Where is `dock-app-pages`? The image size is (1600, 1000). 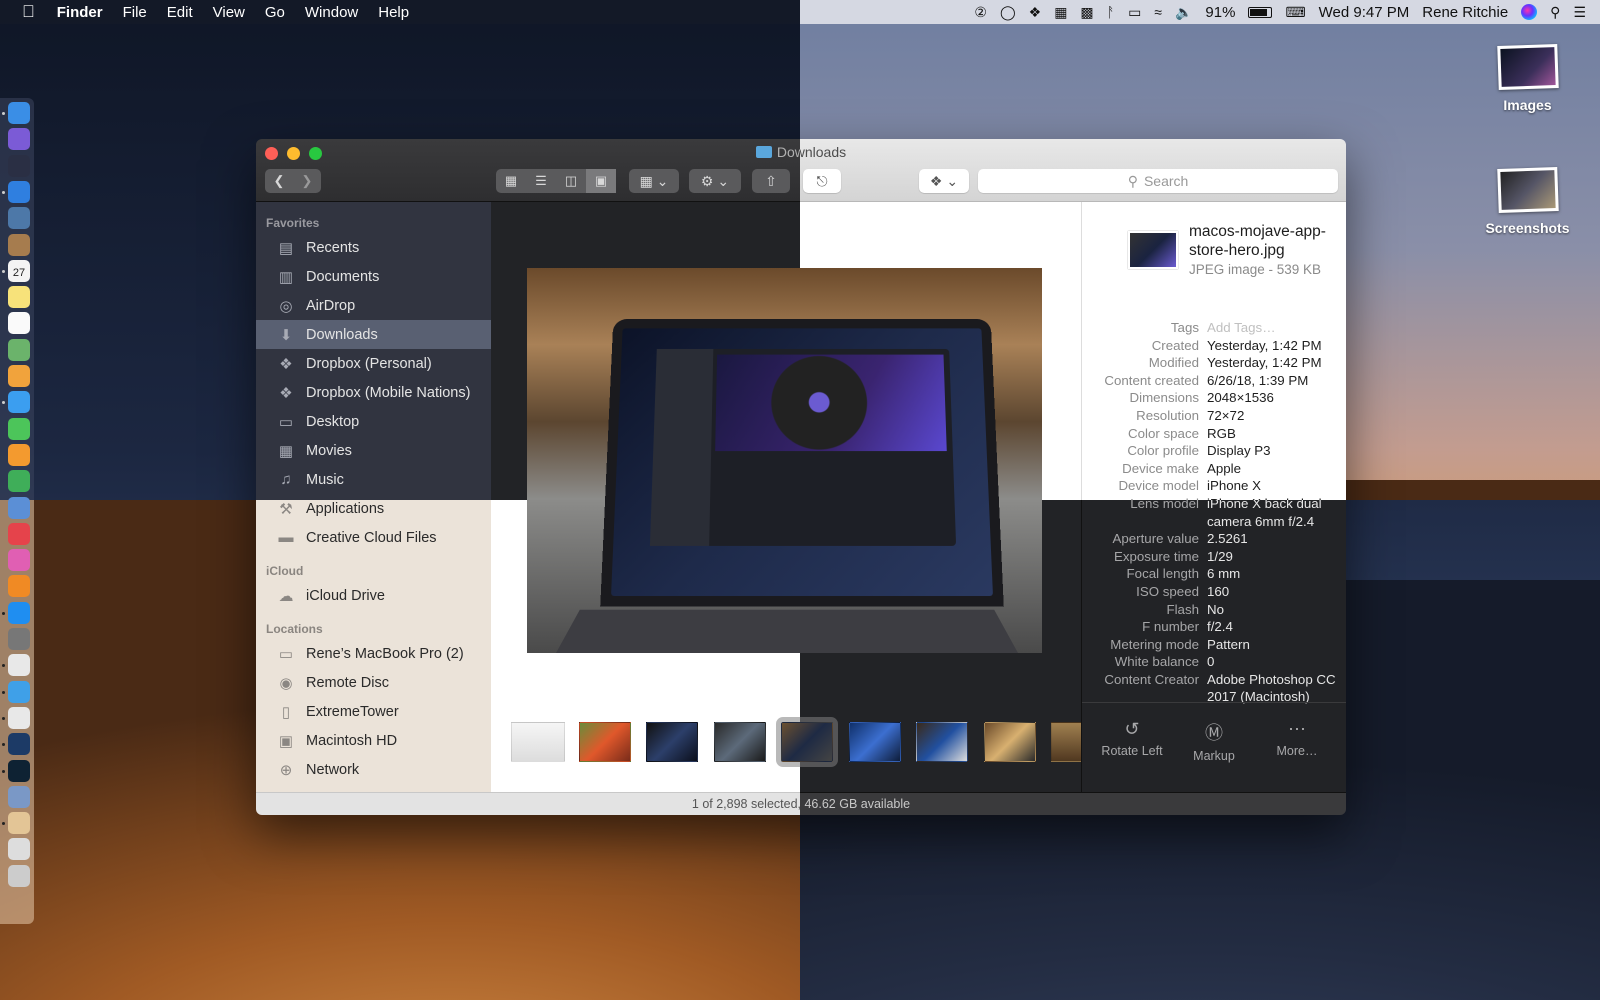
dock-app-pages is located at coordinates (19, 454).